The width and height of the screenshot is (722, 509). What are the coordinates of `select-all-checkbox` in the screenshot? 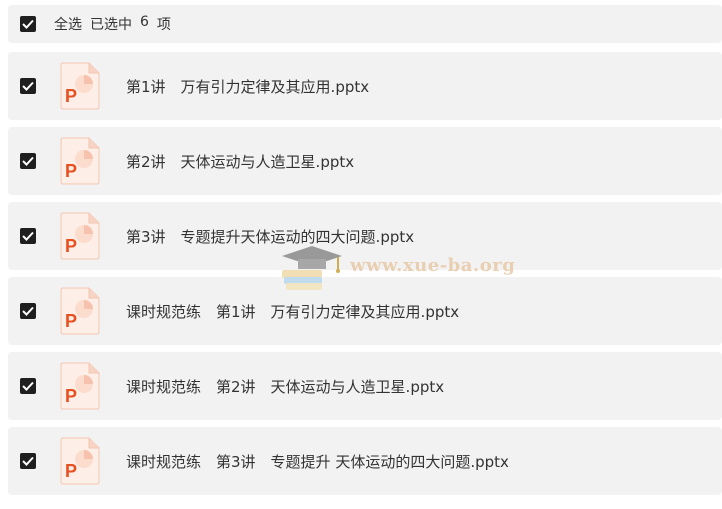 It's located at (28, 24).